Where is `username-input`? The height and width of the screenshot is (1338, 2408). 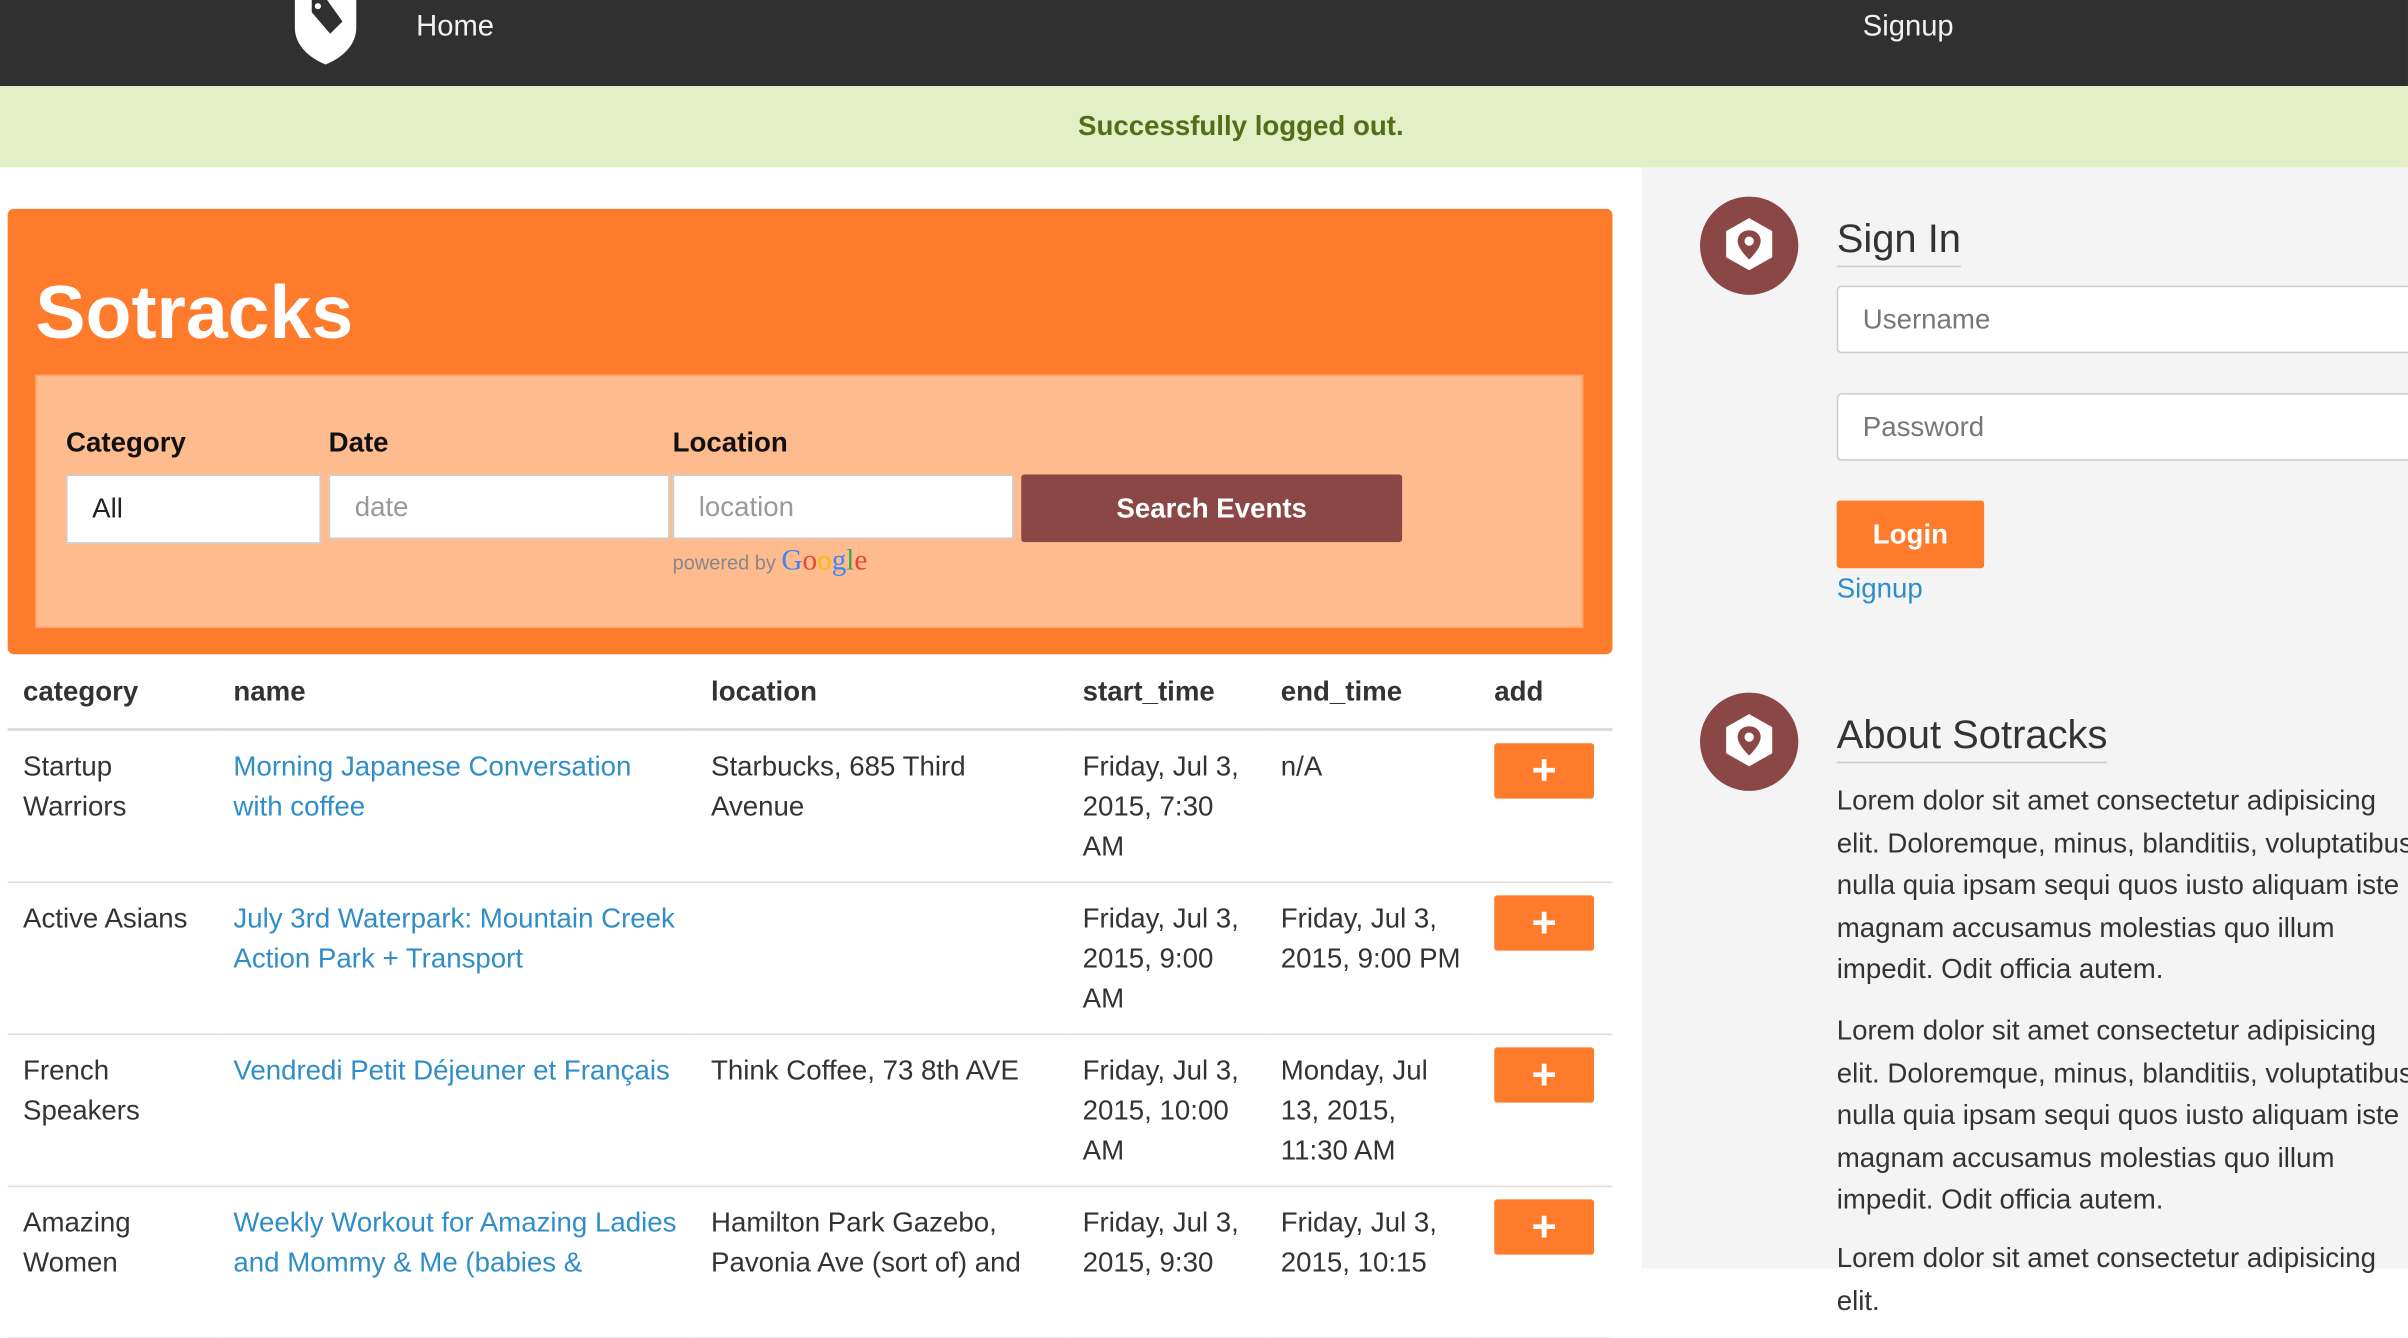 username-input is located at coordinates (2122, 319).